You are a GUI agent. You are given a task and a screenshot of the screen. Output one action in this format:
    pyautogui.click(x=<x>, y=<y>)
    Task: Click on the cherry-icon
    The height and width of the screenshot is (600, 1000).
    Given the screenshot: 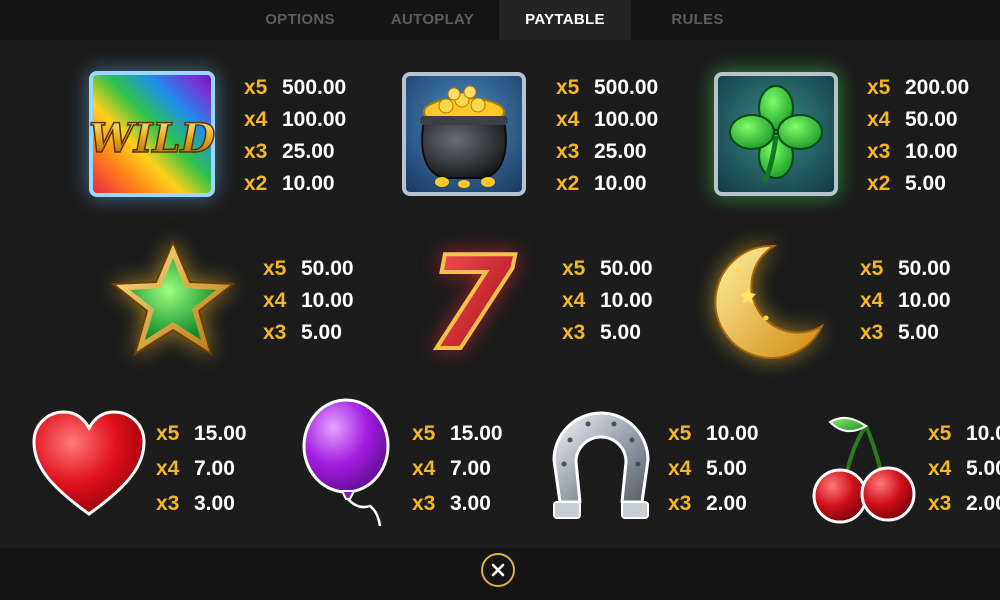 What is the action you would take?
    pyautogui.click(x=864, y=470)
    